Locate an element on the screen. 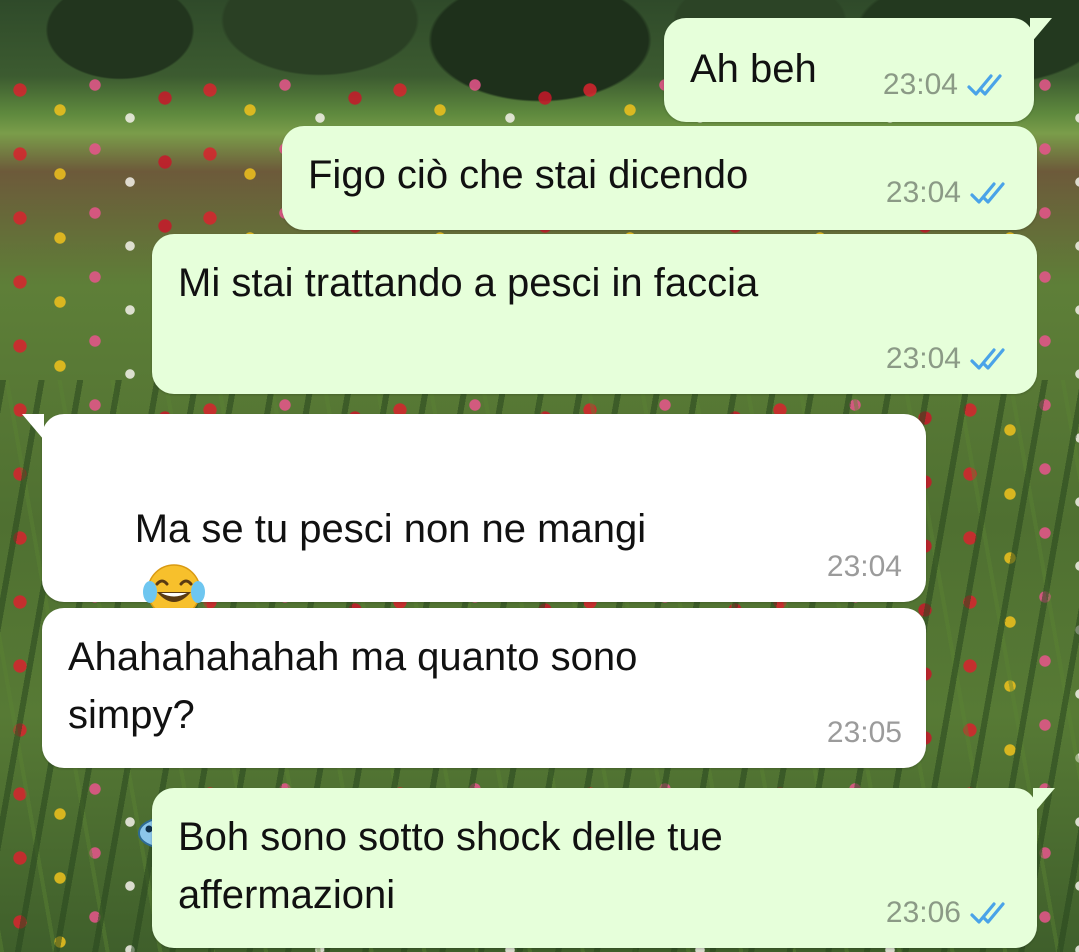 This screenshot has width=1079, height=952. message-bubble-outgoing: Figo ciò che stai dicendo 23:04 is located at coordinates (659, 178).